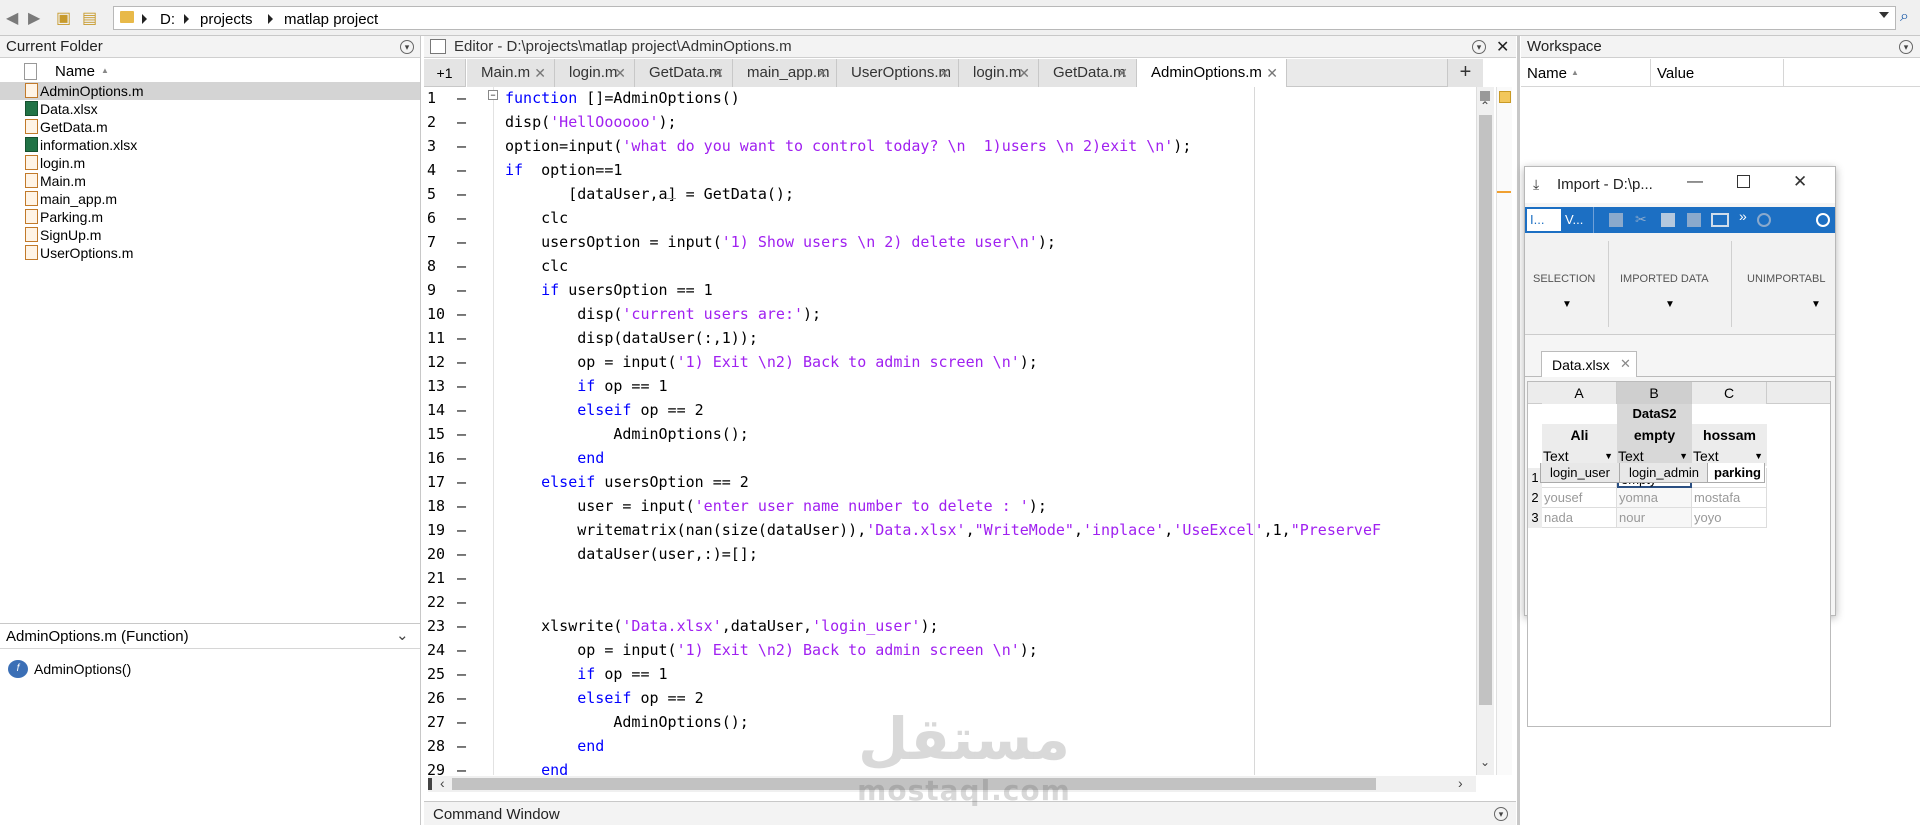 The height and width of the screenshot is (825, 1920). Describe the element at coordinates (1654, 518) in the screenshot. I see `grid-cell: nour` at that location.